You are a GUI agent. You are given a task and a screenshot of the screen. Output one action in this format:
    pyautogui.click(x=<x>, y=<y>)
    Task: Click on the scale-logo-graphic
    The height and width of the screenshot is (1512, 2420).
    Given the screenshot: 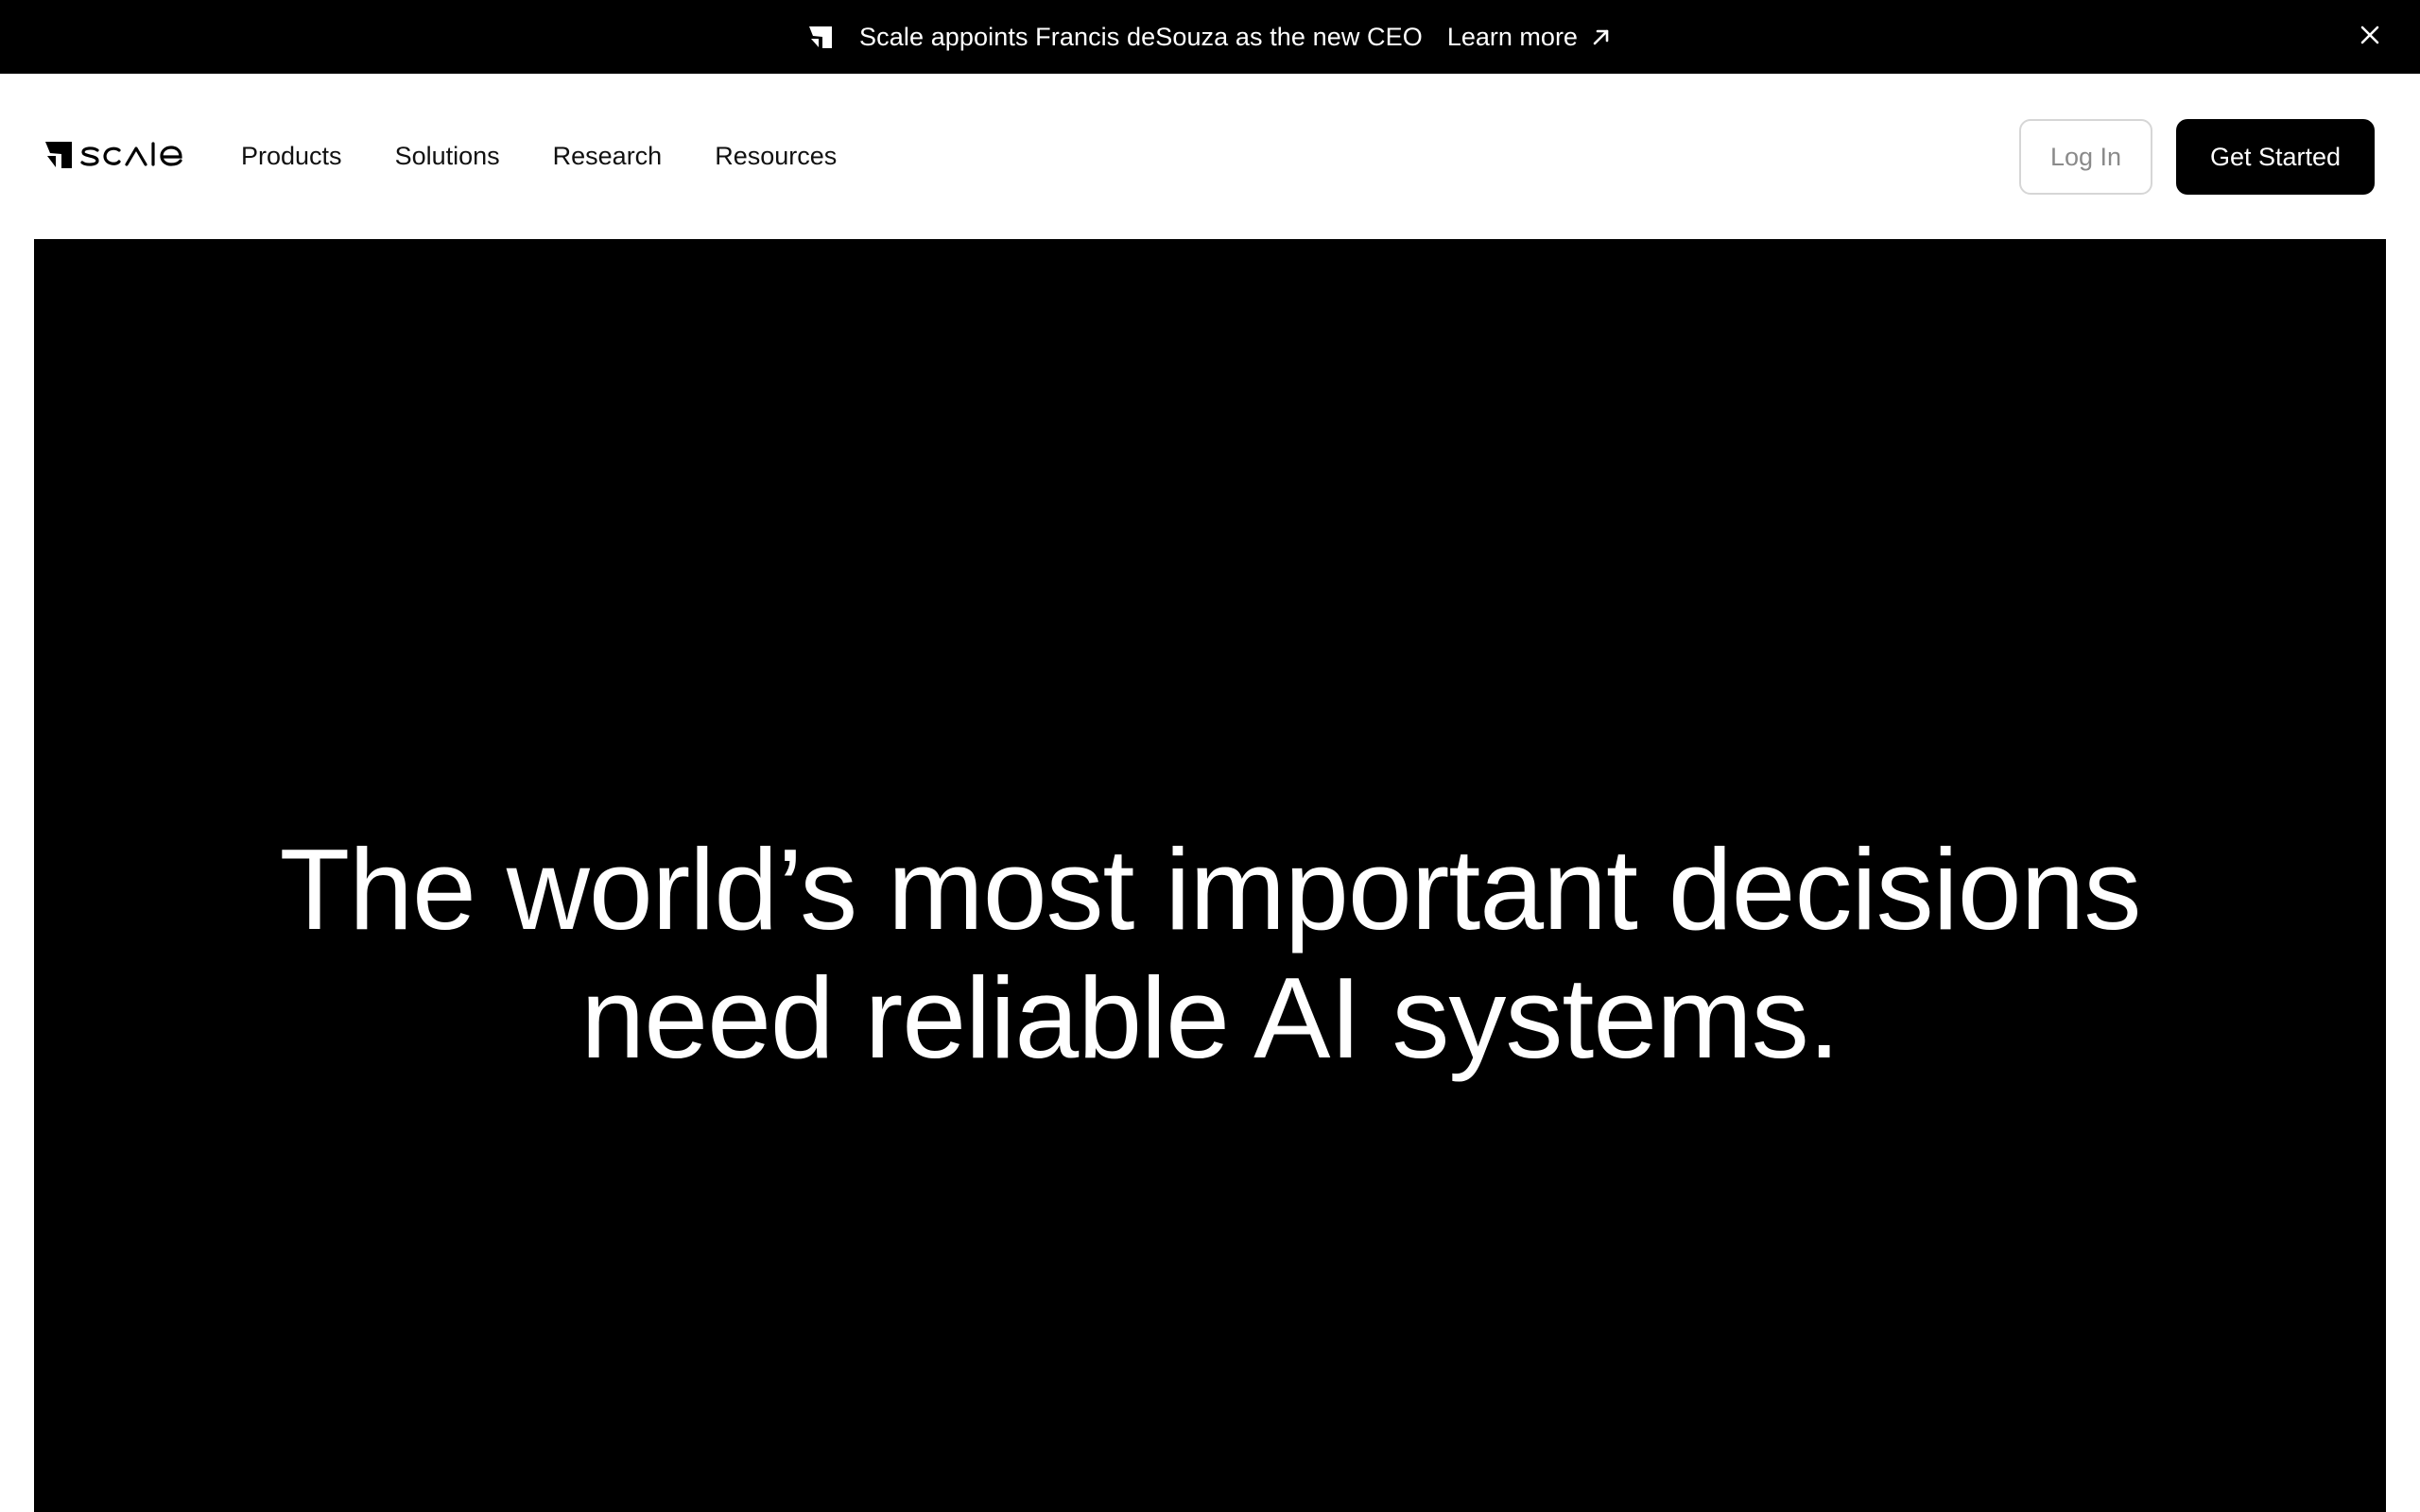 What is the action you would take?
    pyautogui.click(x=113, y=155)
    